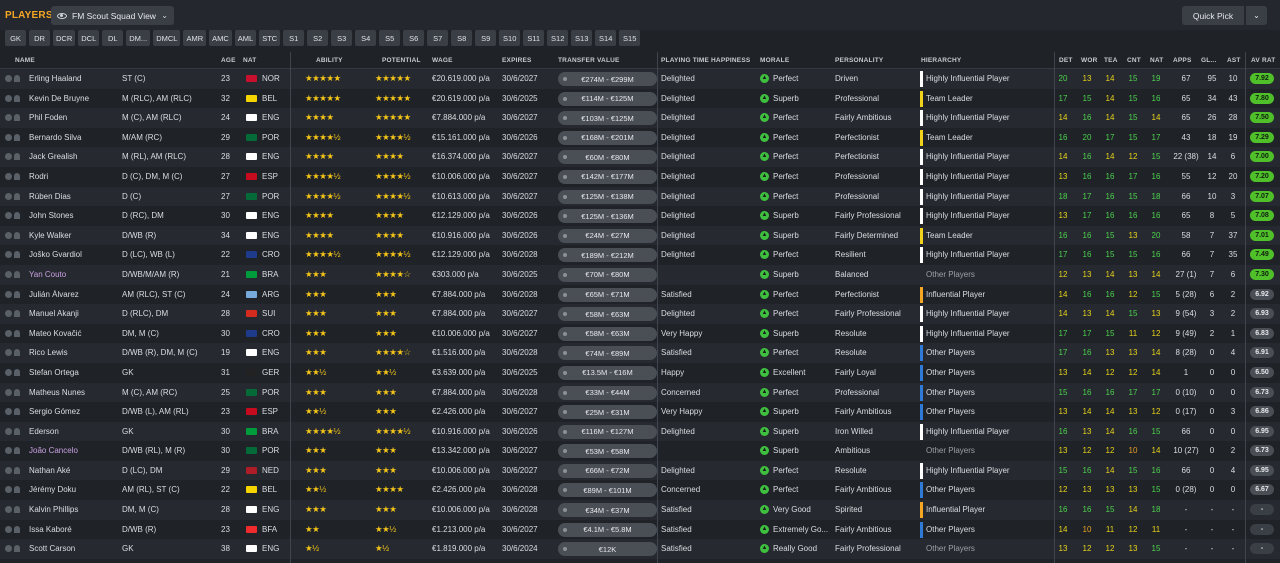  Describe the element at coordinates (607, 431) in the screenshot. I see `transfer-value: €116M - €127M` at that location.